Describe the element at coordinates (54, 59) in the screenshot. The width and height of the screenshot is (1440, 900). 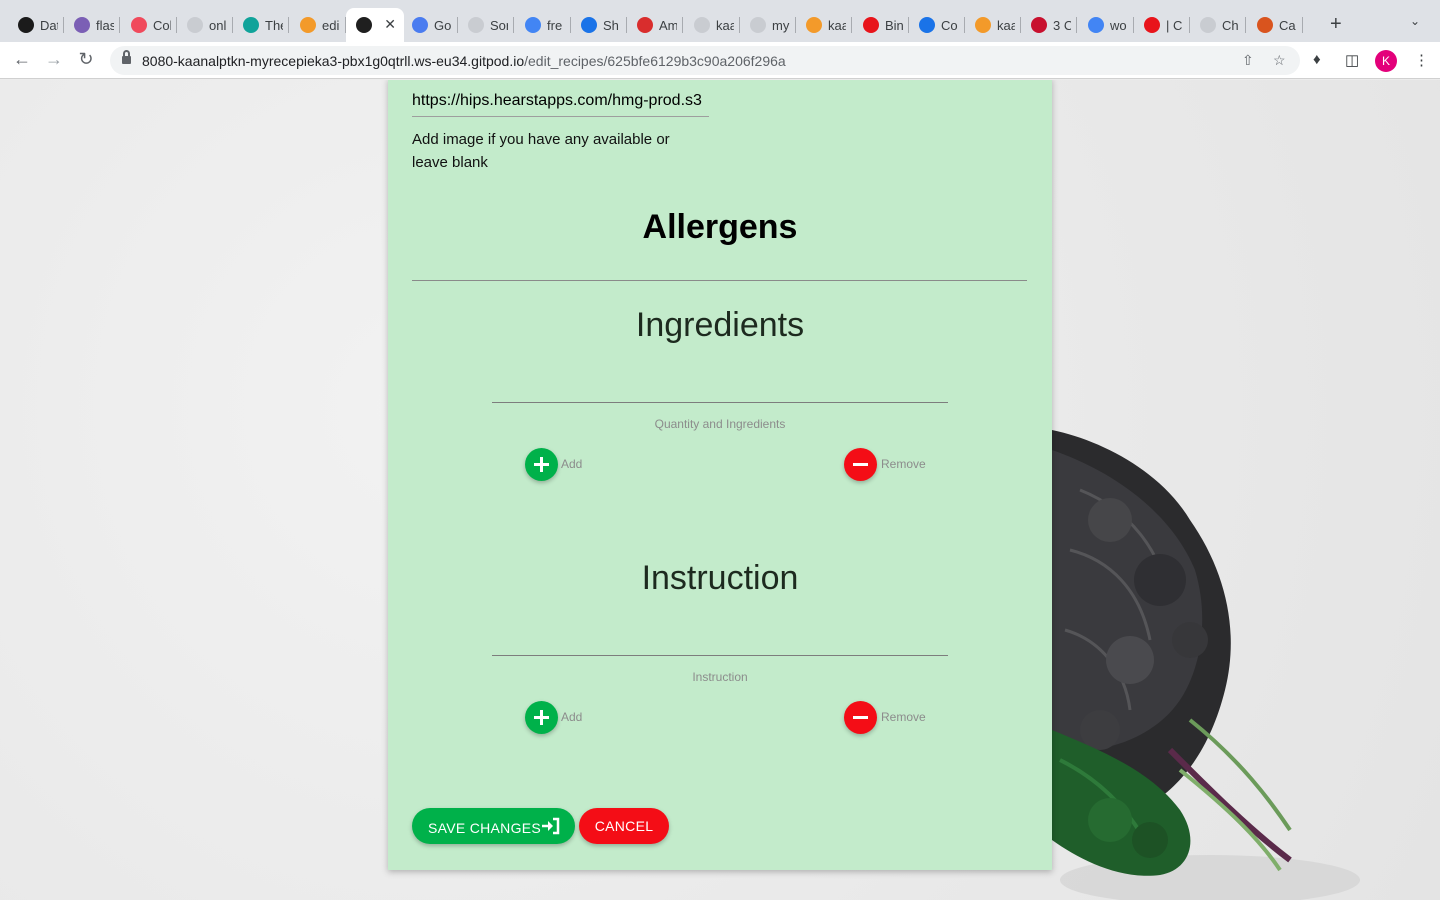
I see `forward-button: →` at that location.